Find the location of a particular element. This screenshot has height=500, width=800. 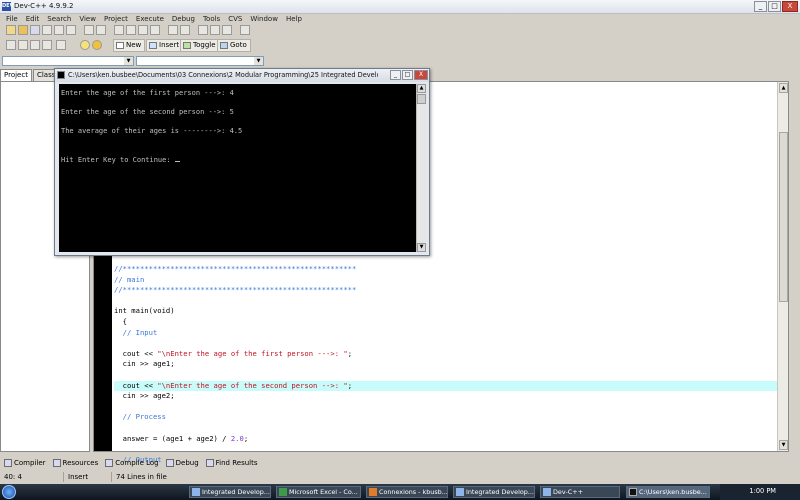

project-options-icon is located at coordinates (227, 30).